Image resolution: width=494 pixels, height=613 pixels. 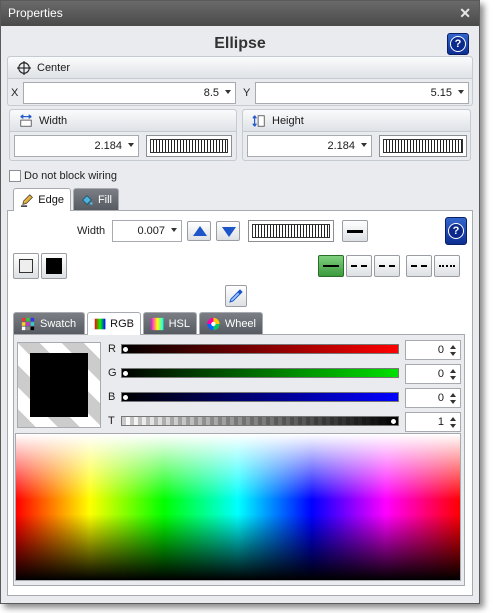 What do you see at coordinates (433, 398) in the screenshot?
I see `channel-input-b: 0` at bounding box center [433, 398].